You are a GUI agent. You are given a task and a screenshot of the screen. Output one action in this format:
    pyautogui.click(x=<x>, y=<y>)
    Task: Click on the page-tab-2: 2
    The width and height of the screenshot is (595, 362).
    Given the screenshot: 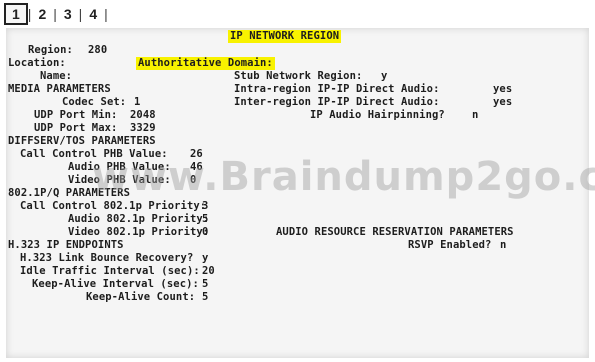 What is the action you would take?
    pyautogui.click(x=42, y=14)
    